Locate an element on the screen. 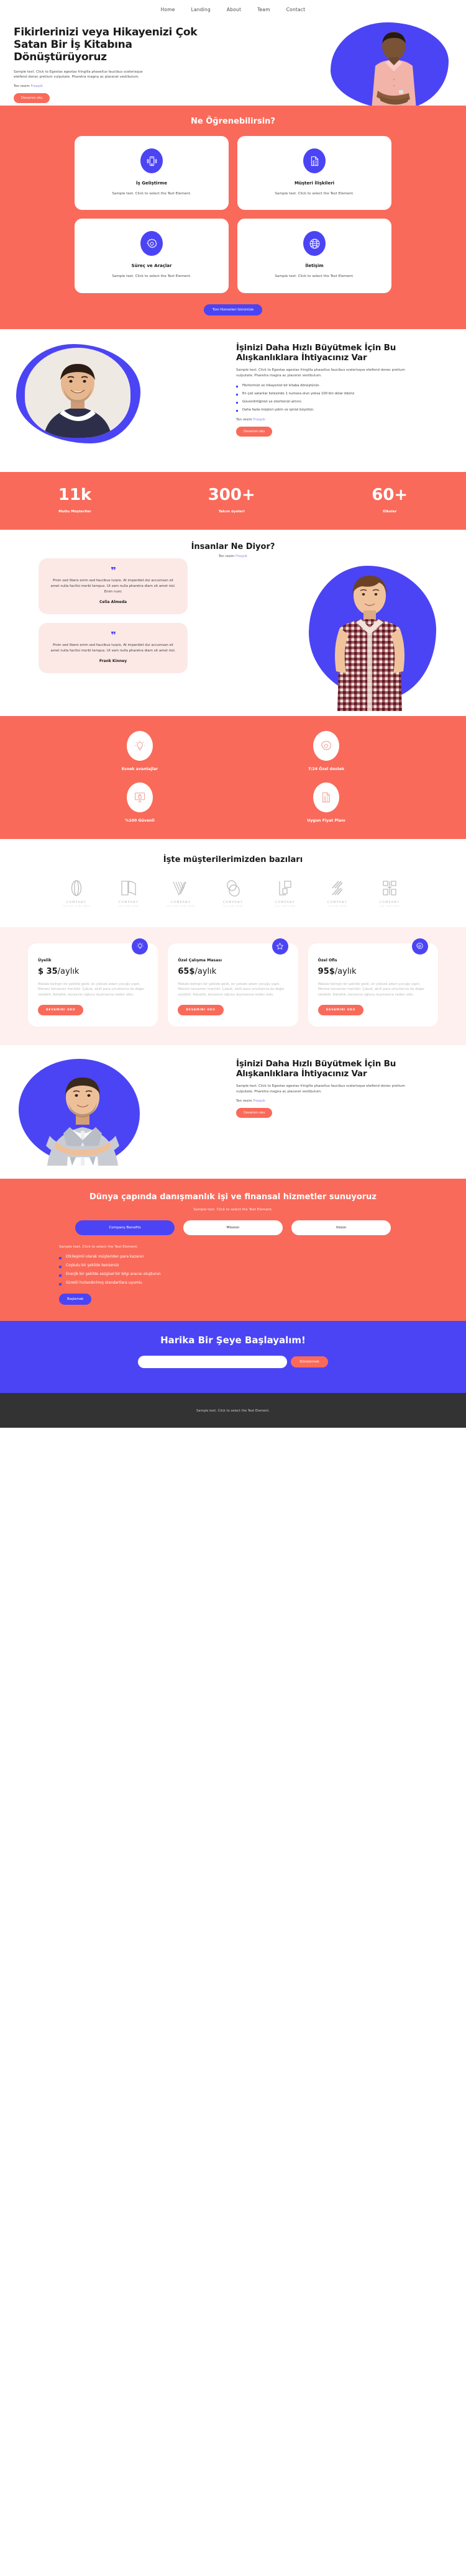  stat-item: 11k Mutlu Müşteriler is located at coordinates (74, 500).